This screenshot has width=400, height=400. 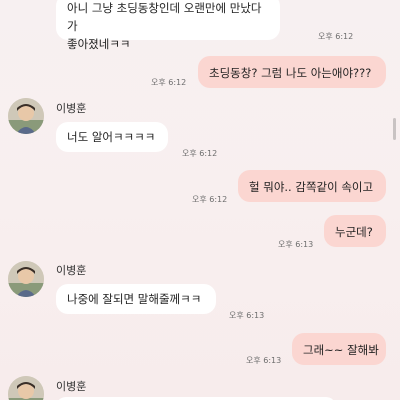 I want to click on message-bubble-outgoing: 초딩동창? 그럼 나도 아는애야???, so click(x=292, y=72).